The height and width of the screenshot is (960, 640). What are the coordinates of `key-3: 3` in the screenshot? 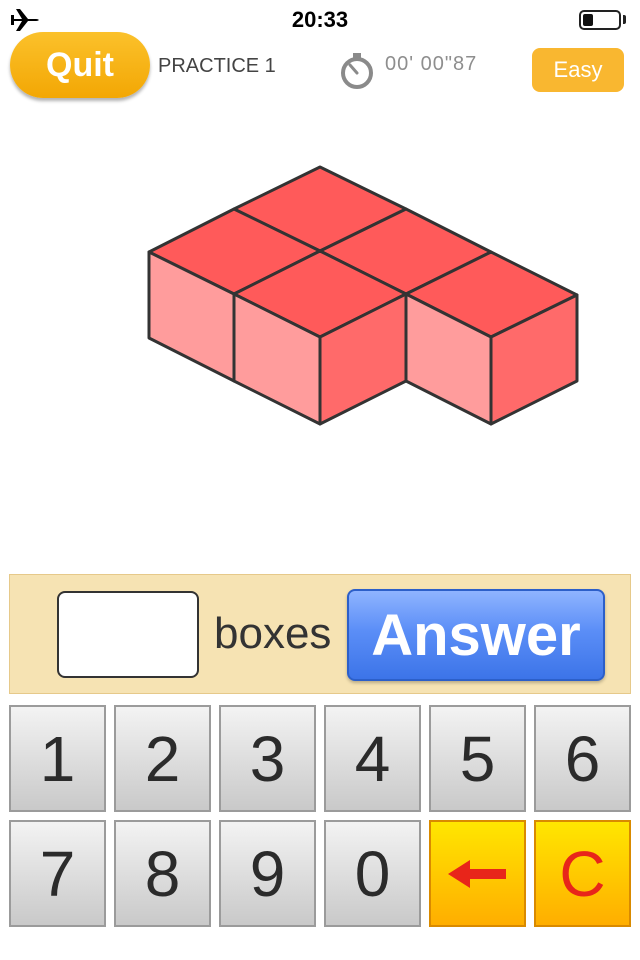 It's located at (267, 758).